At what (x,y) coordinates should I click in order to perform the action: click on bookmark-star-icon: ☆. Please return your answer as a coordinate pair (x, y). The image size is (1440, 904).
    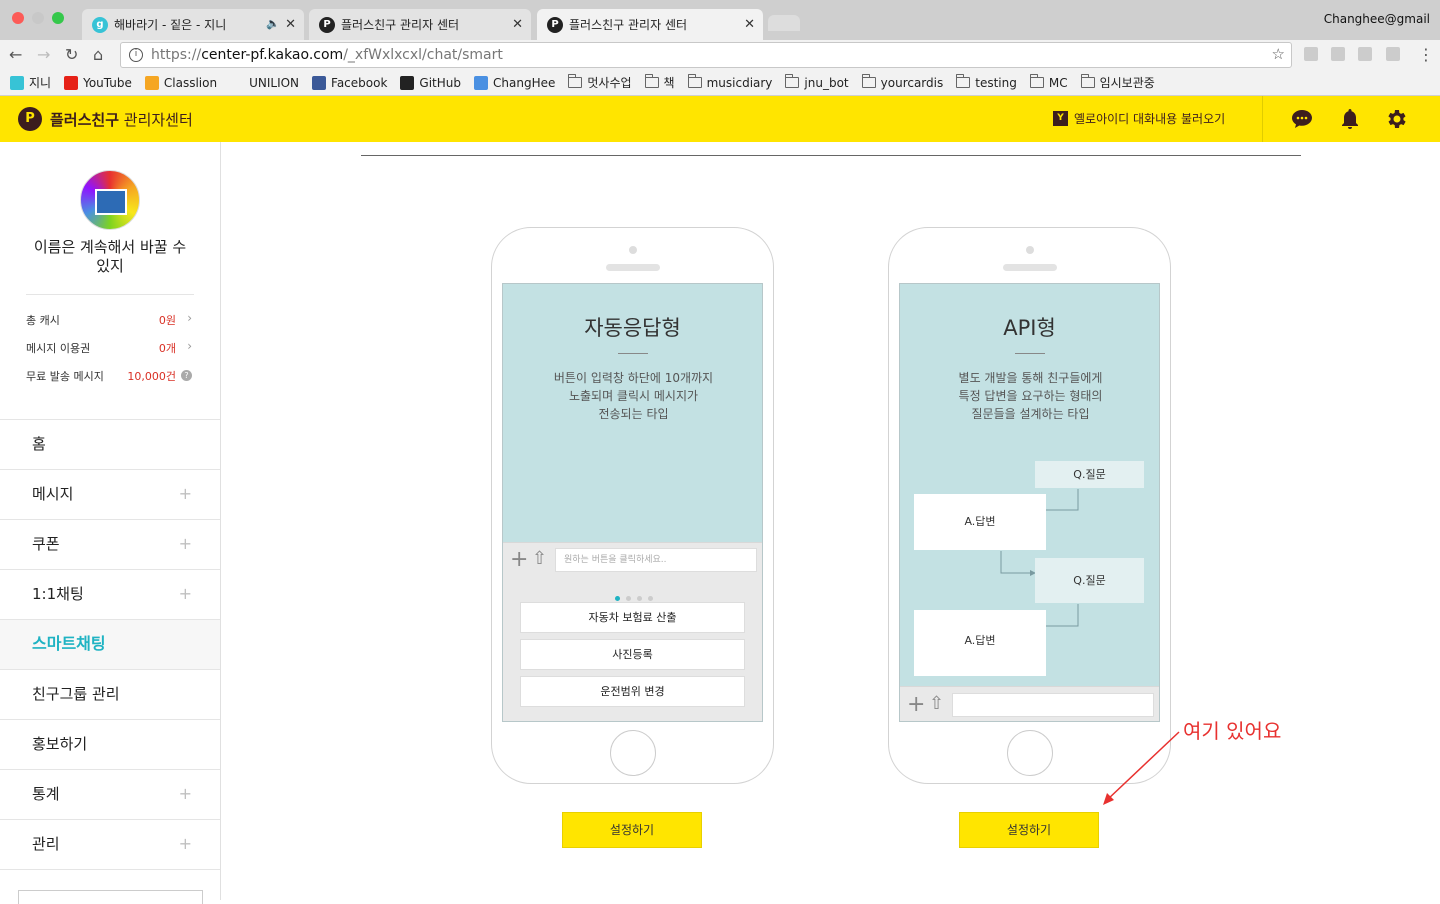
    Looking at the image, I should click on (1278, 54).